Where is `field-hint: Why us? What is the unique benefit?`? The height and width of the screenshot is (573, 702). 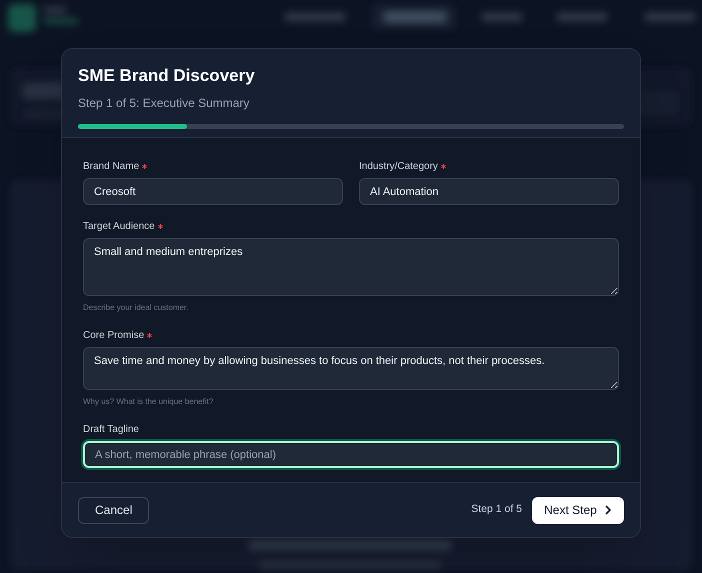
field-hint: Why us? What is the unique benefit? is located at coordinates (148, 402).